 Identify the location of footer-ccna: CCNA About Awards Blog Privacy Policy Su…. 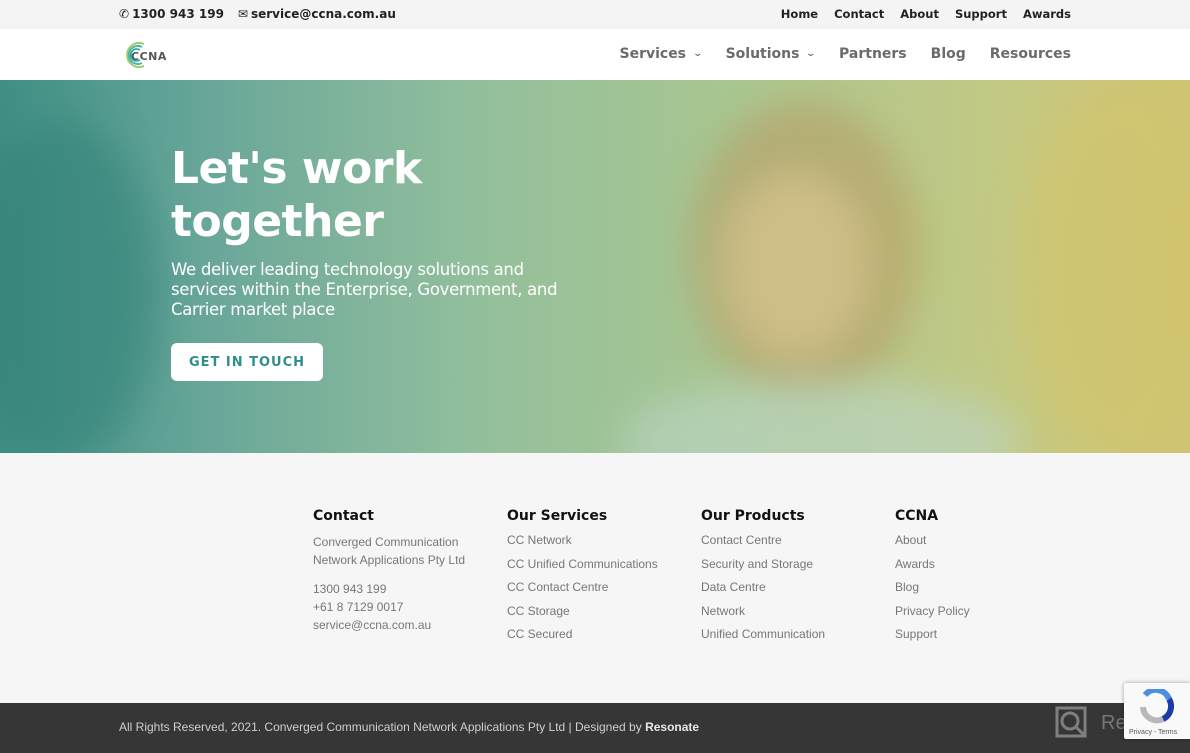
(990, 579).